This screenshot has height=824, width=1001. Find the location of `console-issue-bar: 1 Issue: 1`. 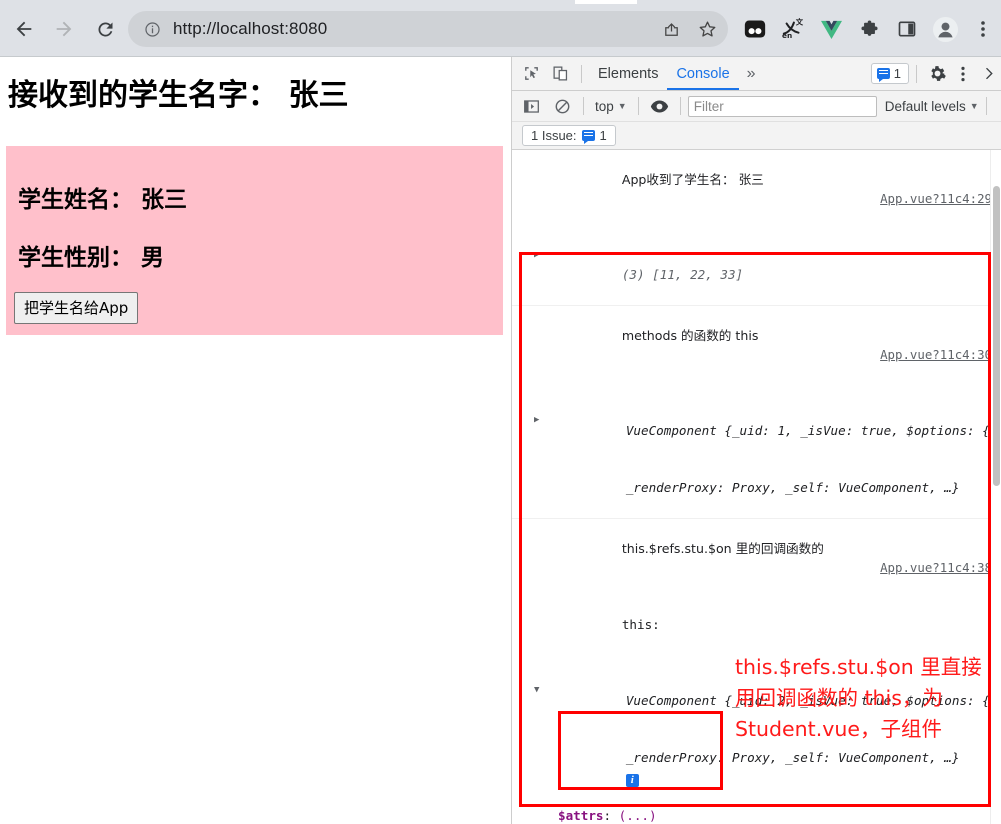

console-issue-bar: 1 Issue: 1 is located at coordinates (756, 136).